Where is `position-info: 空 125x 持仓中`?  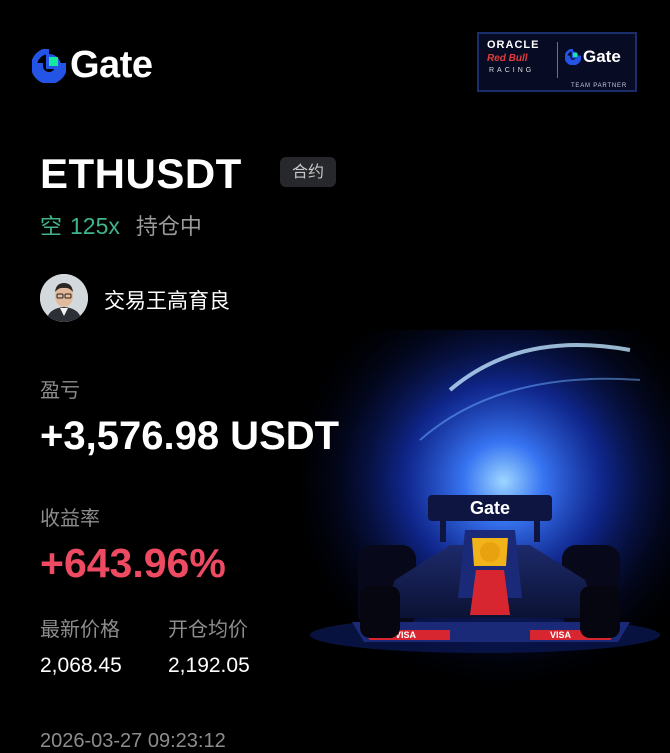 position-info: 空 125x 持仓中 is located at coordinates (121, 225).